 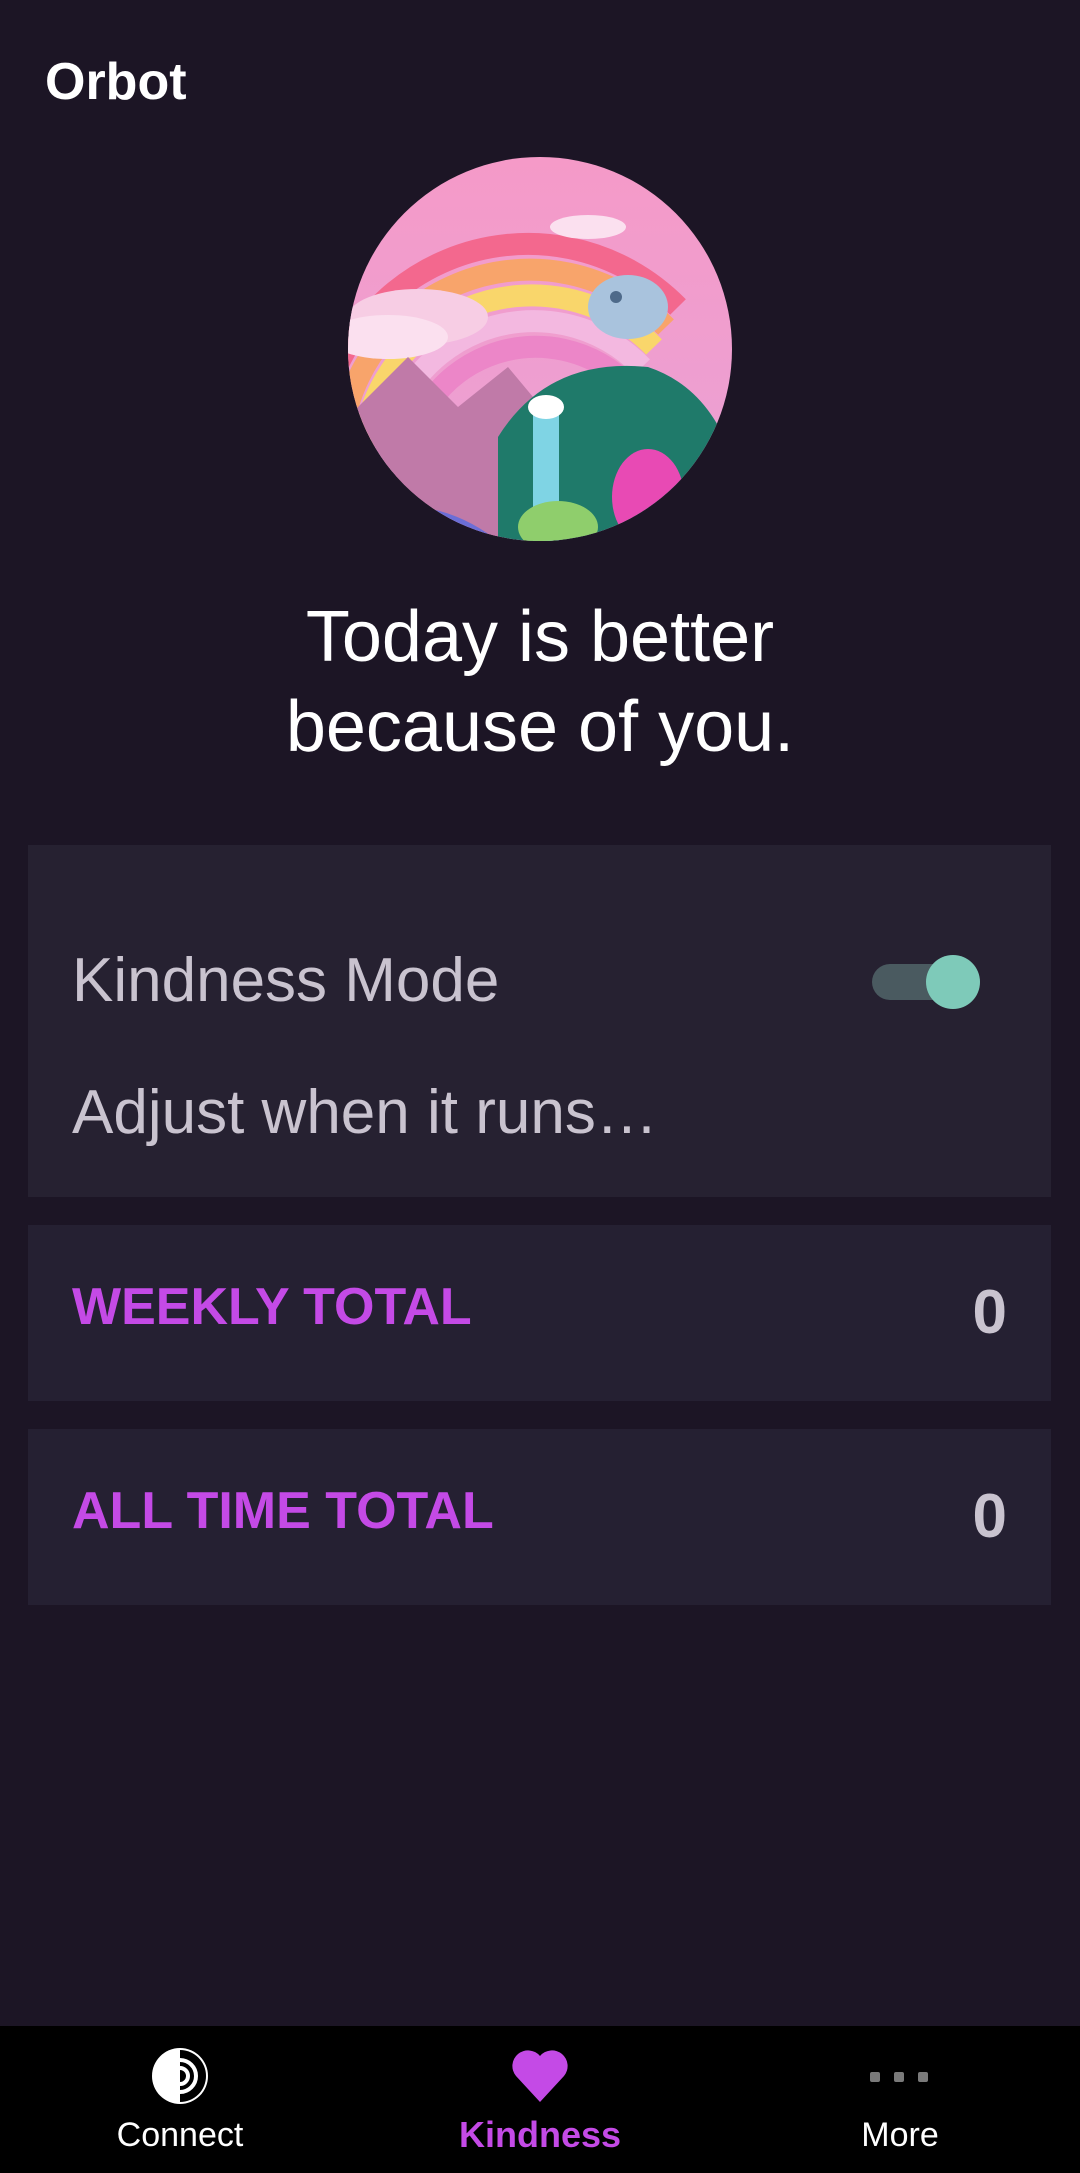 What do you see at coordinates (899, 2077) in the screenshot?
I see `more-dots-icon` at bounding box center [899, 2077].